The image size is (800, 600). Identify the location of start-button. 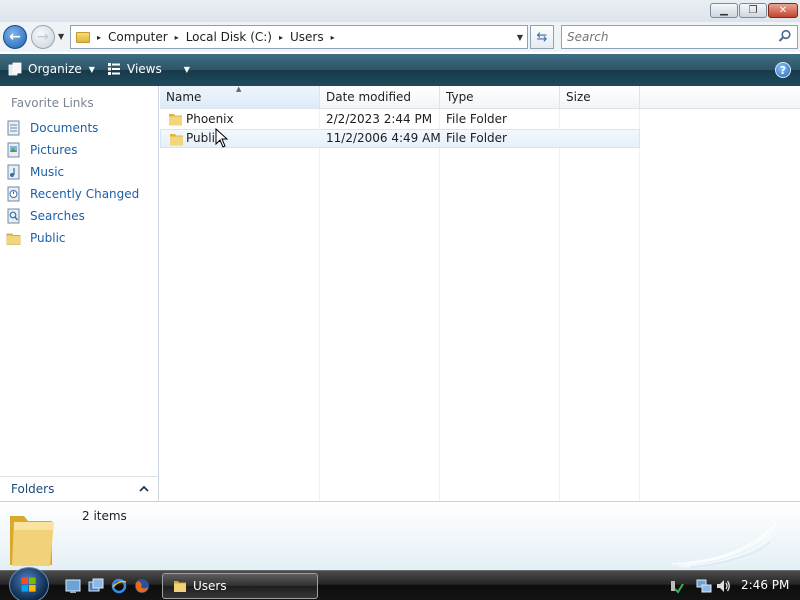
(29, 583).